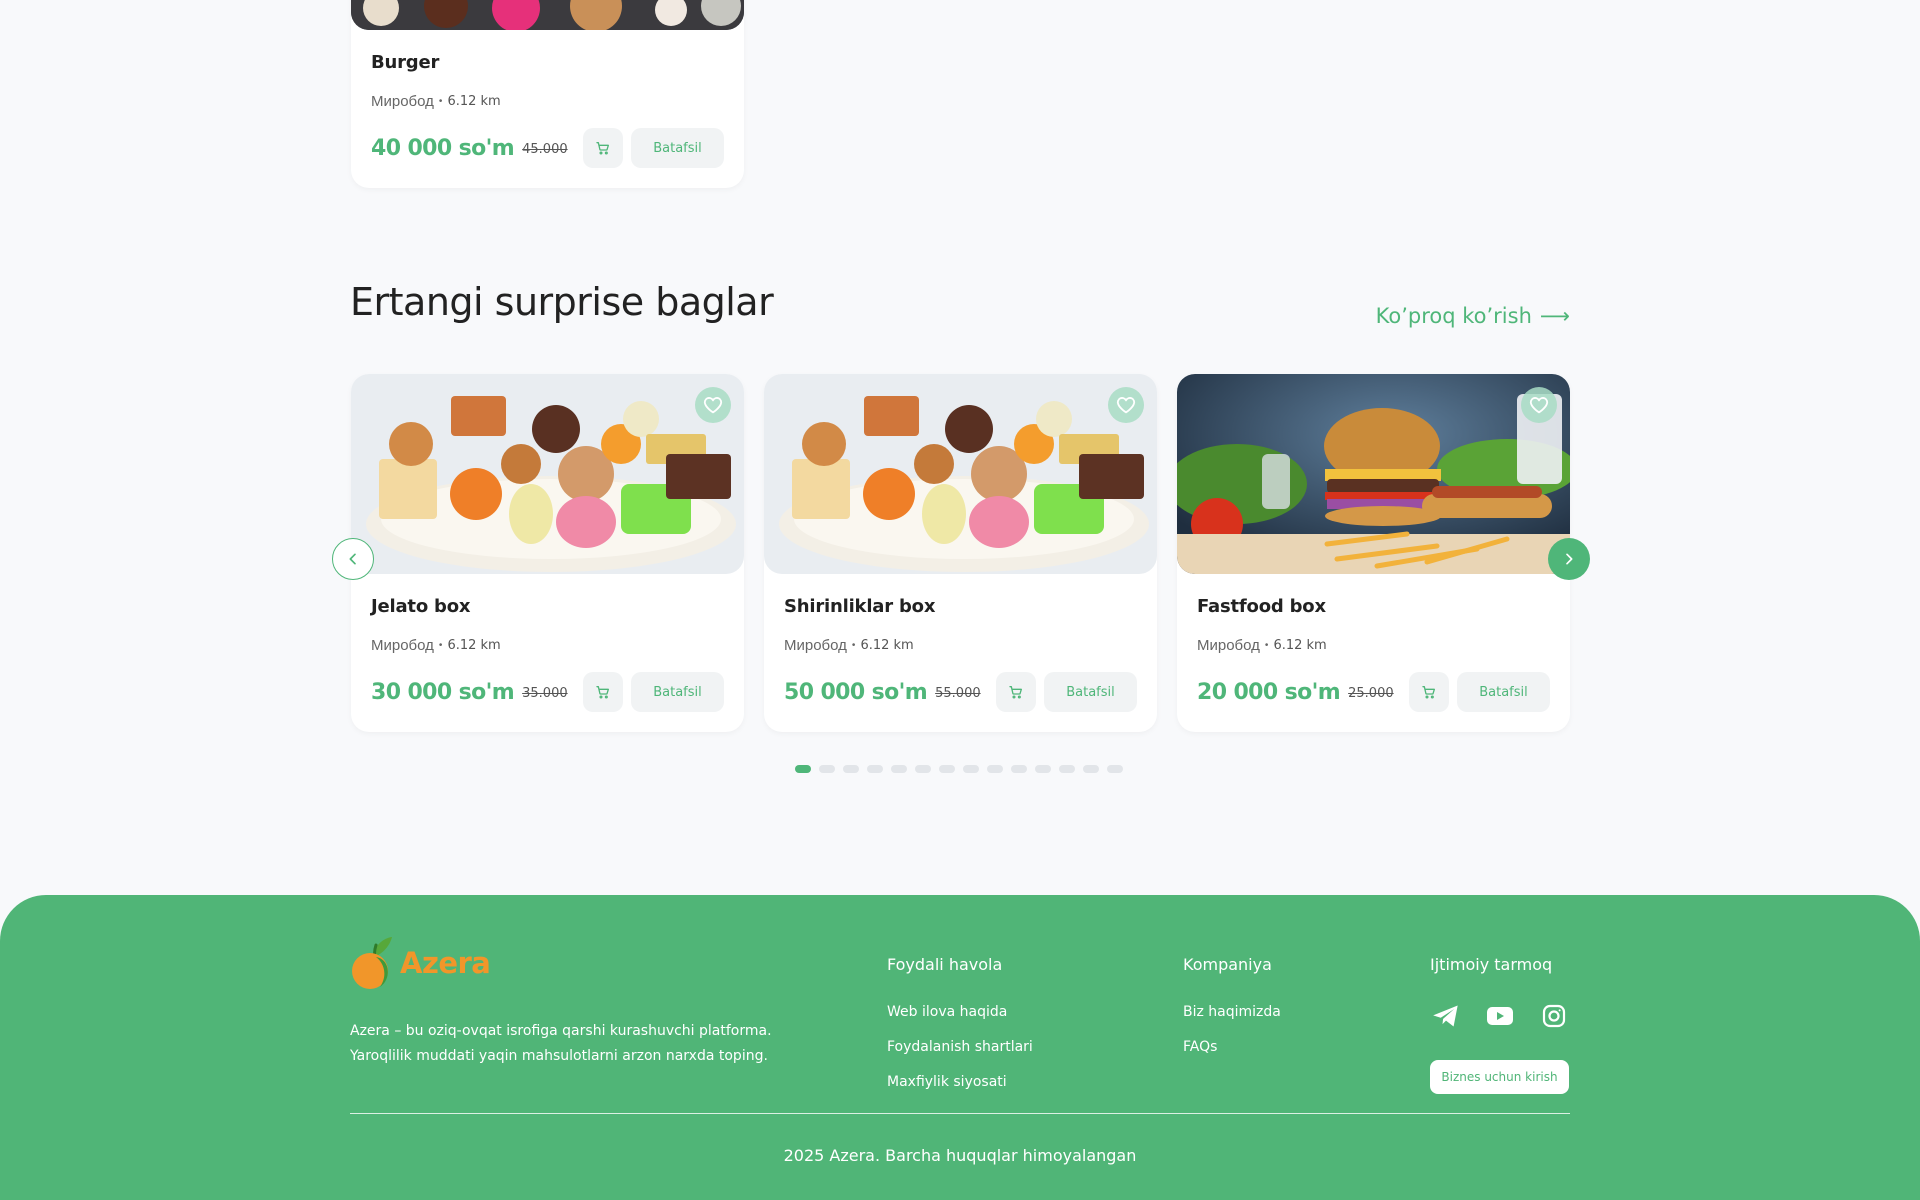 Image resolution: width=1920 pixels, height=1200 pixels. What do you see at coordinates (960, 1091) in the screenshot?
I see `footer-link-privacy: Maxfiylik siyosati` at bounding box center [960, 1091].